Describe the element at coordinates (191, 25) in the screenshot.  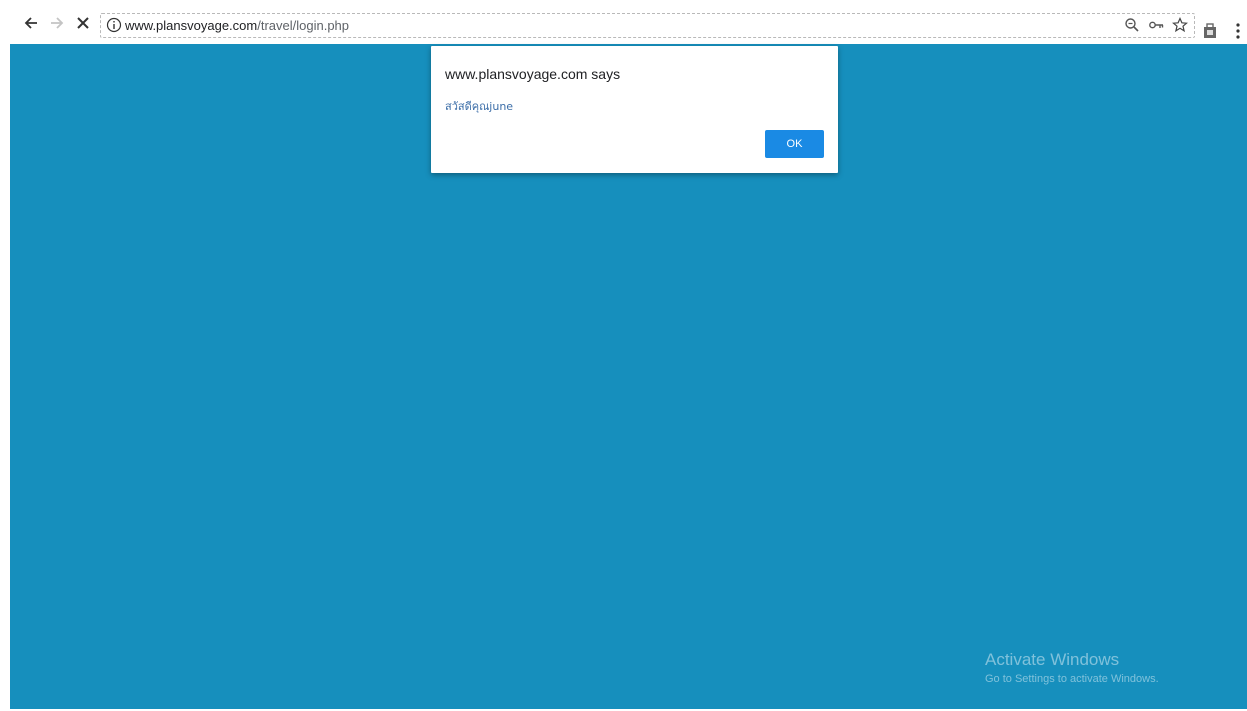
I see `url-host: www.plansvoyage.com` at that location.